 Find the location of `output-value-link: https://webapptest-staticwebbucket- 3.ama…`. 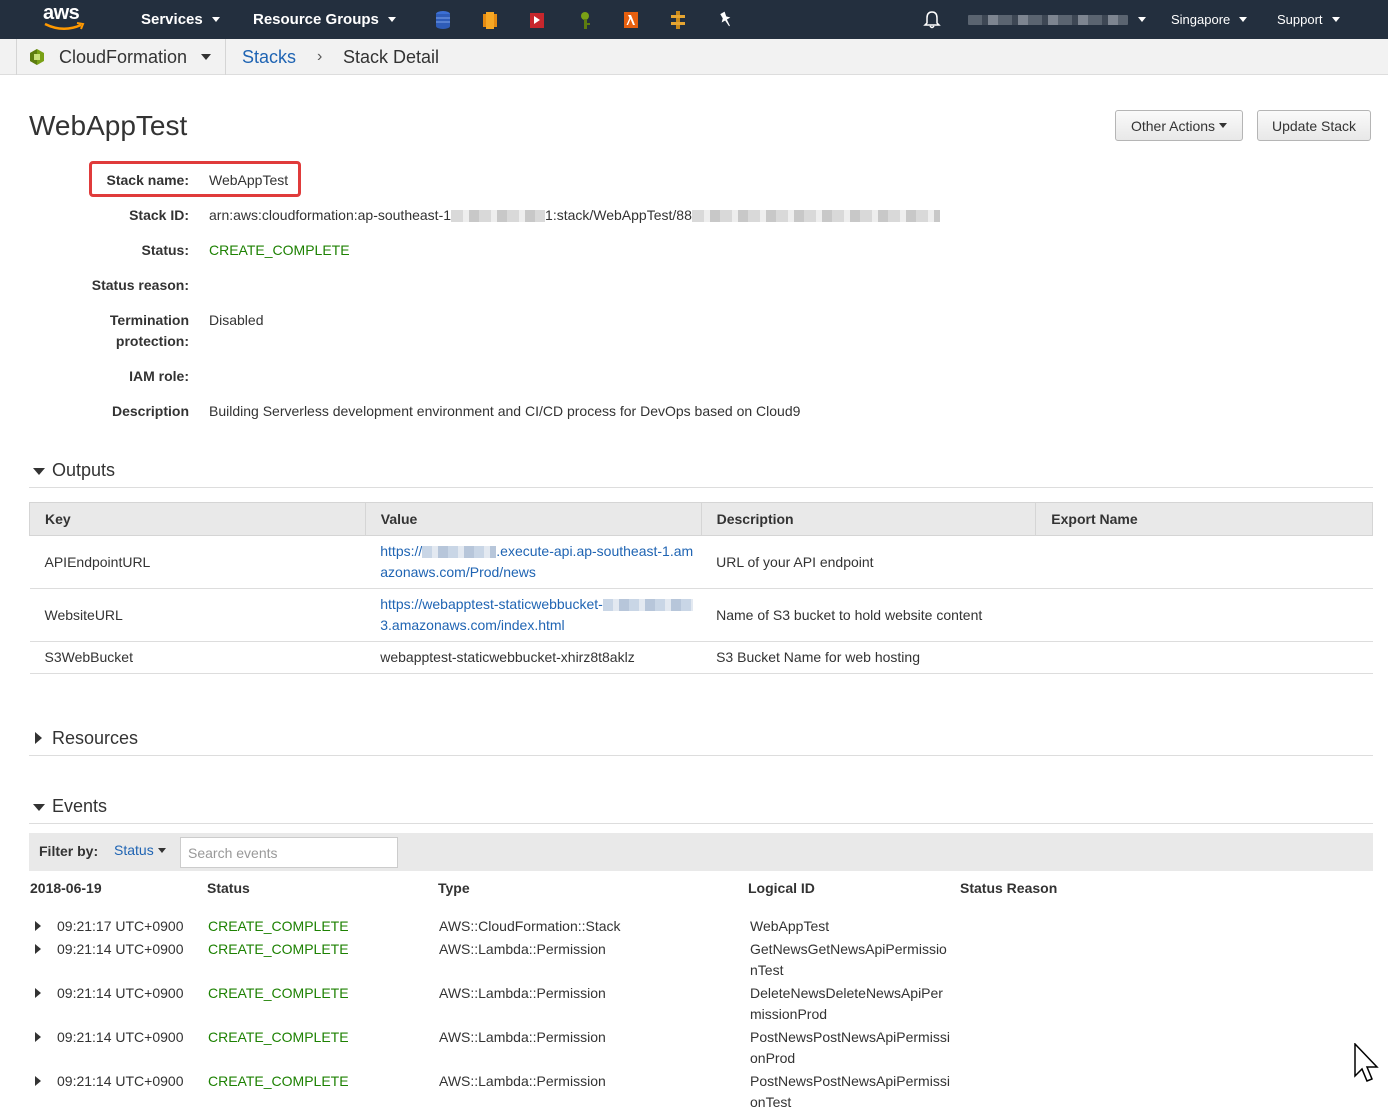

output-value-link: https://webapptest-staticwebbucket- 3.ama… is located at coordinates (533, 615).